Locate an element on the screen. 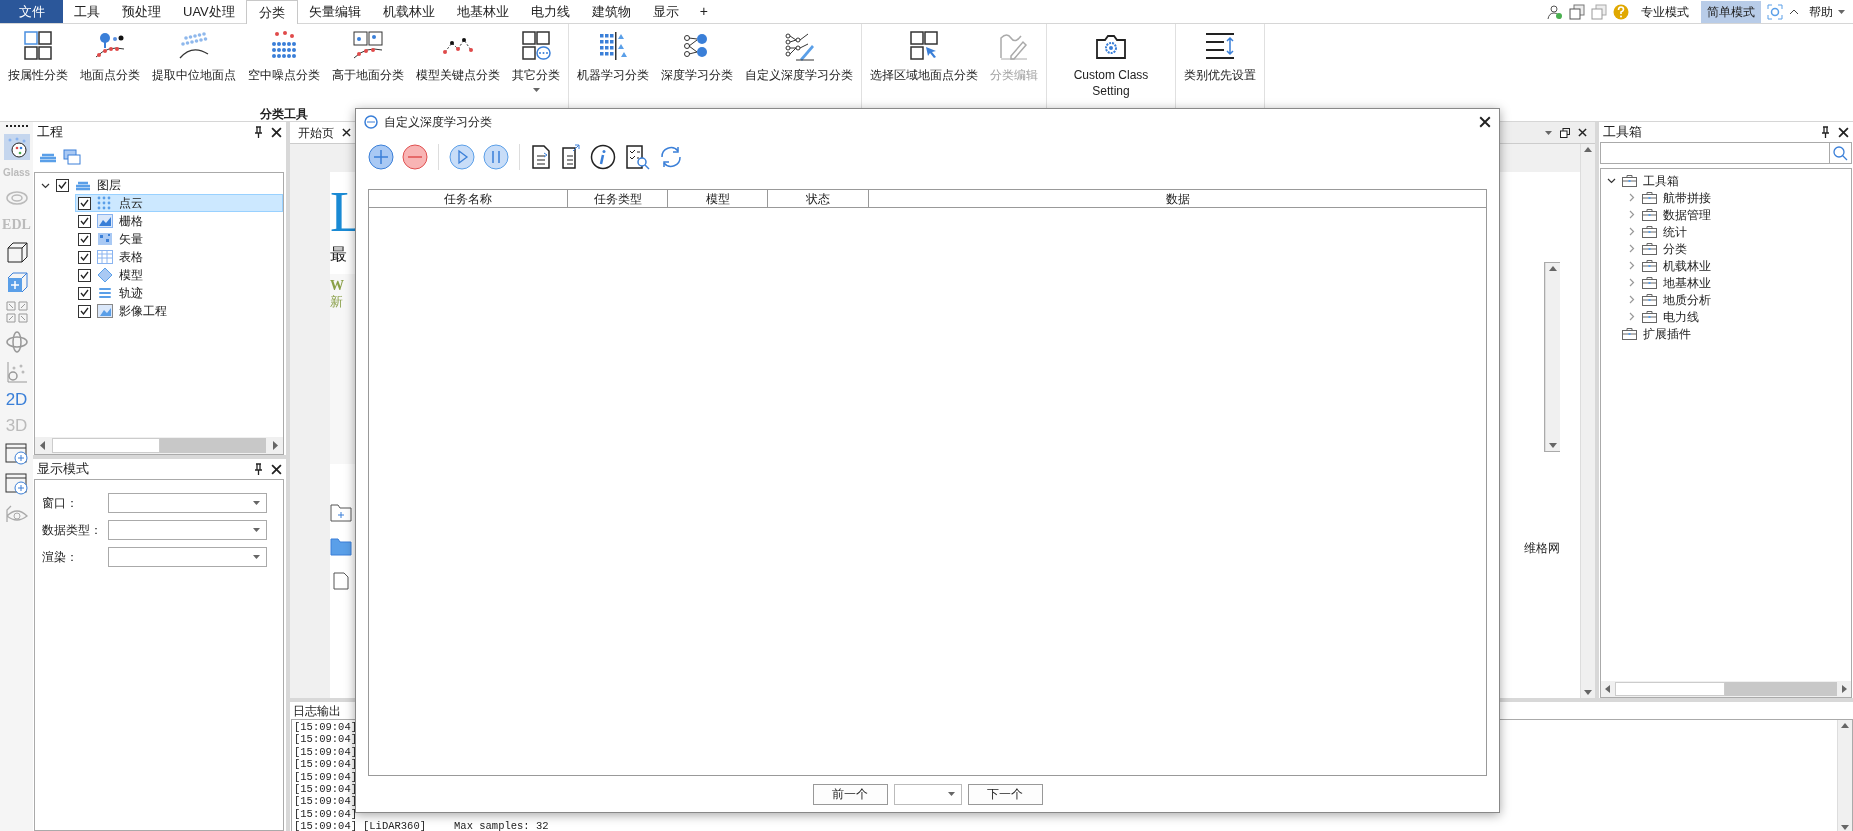  ribbon-button: 类别优先设置 is located at coordinates (1220, 56).